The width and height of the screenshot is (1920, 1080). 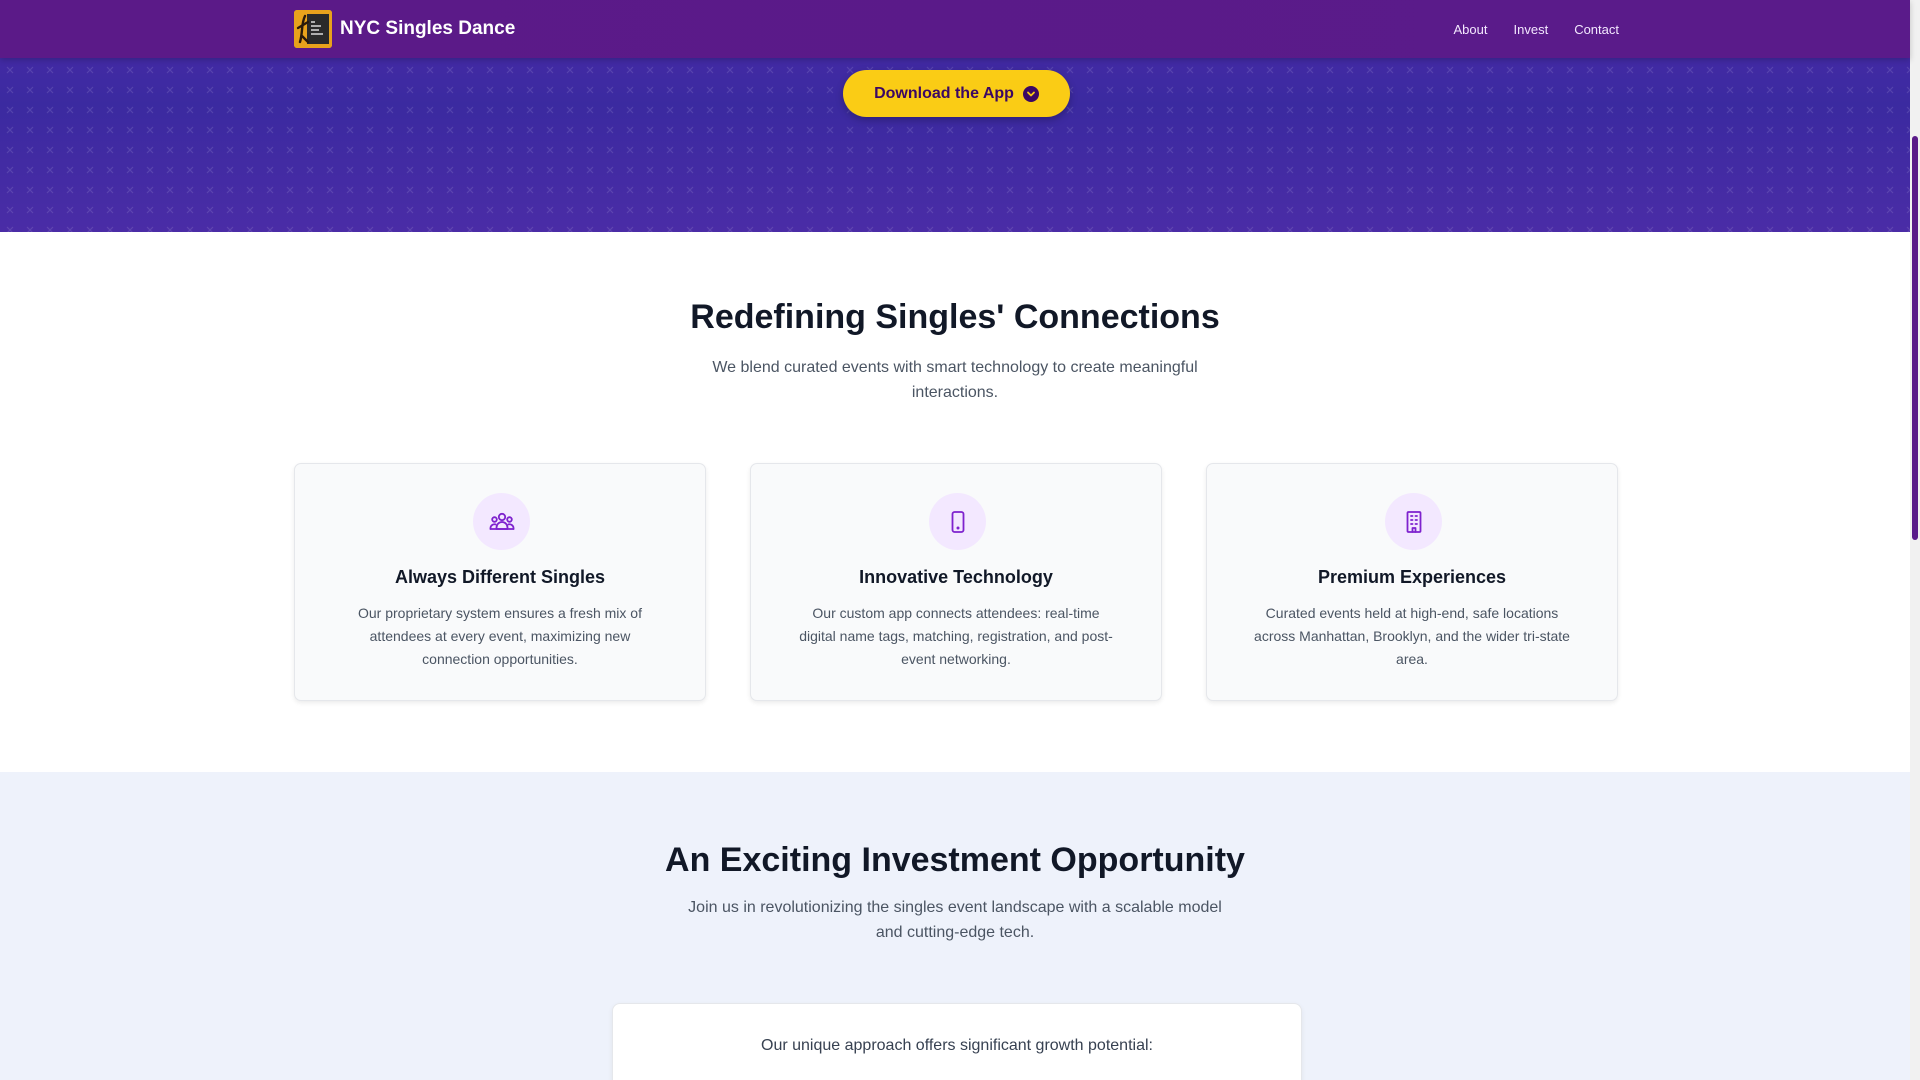 What do you see at coordinates (1915, 338) in the screenshot?
I see `scrollbar-thumb` at bounding box center [1915, 338].